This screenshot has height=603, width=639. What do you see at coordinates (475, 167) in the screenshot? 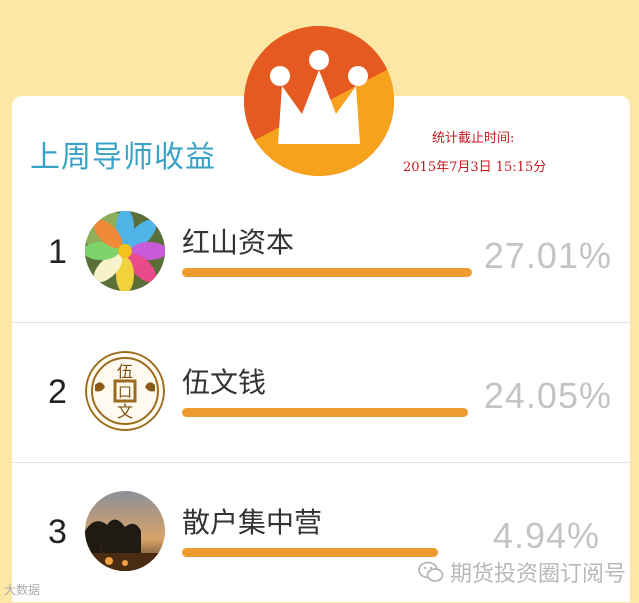
I see `stat-cutoff-time: 2015年7月3日 15:15分` at bounding box center [475, 167].